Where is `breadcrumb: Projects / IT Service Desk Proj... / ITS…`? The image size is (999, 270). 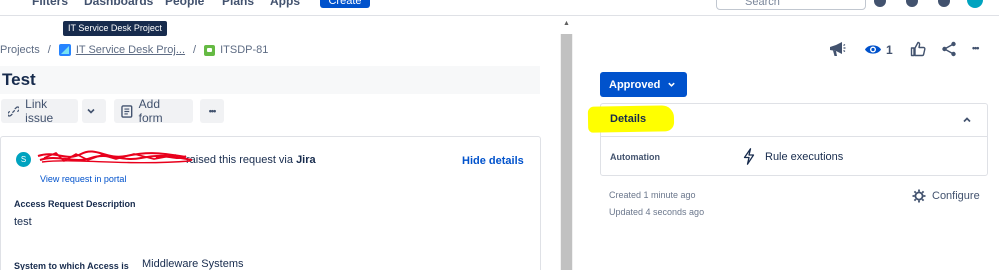 breadcrumb: Projects / IT Service Desk Proj... / ITS… is located at coordinates (134, 50).